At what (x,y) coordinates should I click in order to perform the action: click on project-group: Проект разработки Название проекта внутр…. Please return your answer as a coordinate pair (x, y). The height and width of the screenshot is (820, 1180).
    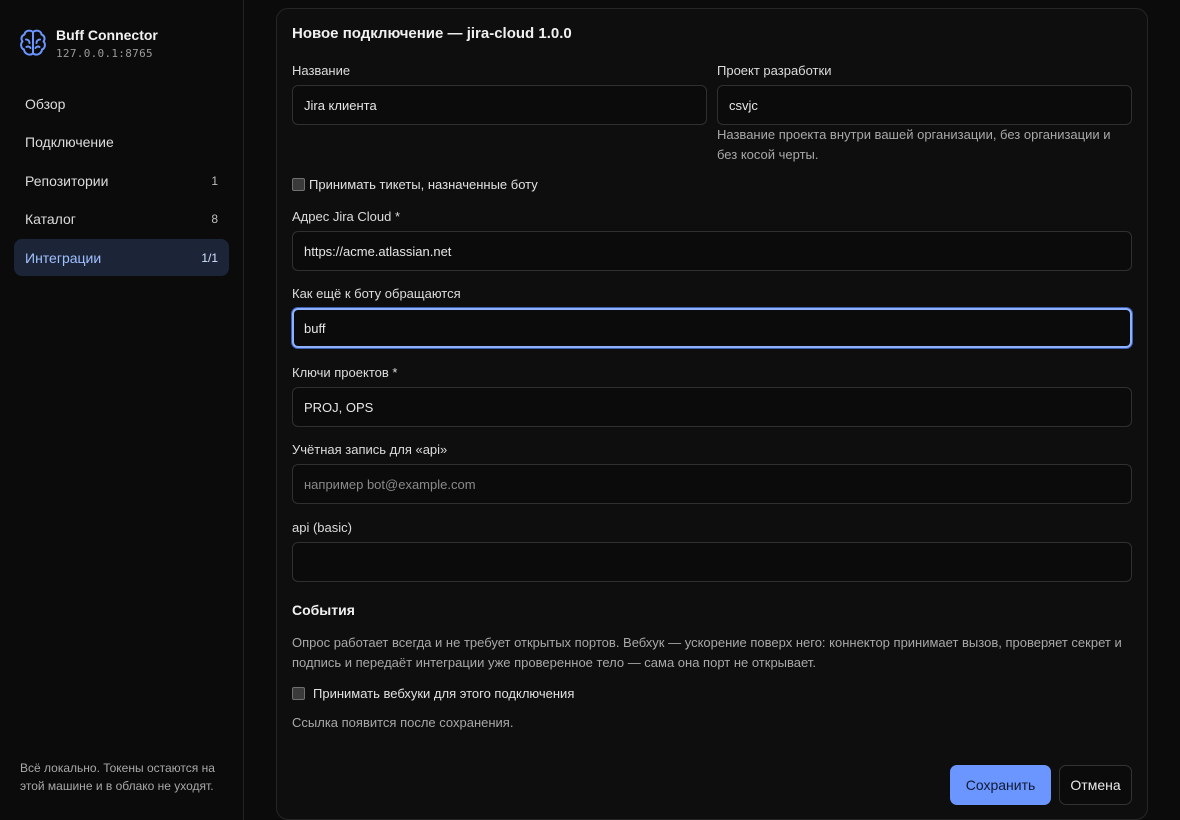
    Looking at the image, I should click on (924, 114).